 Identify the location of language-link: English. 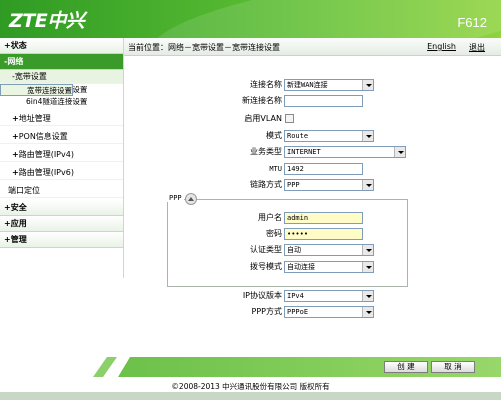
(441, 46).